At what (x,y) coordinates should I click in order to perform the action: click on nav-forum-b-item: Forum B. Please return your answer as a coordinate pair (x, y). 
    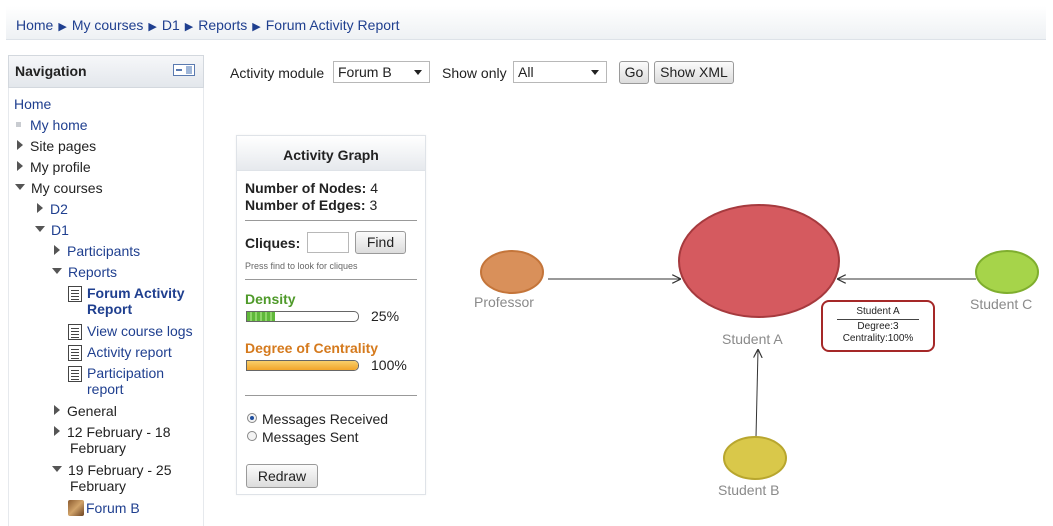
    Looking at the image, I should click on (104, 508).